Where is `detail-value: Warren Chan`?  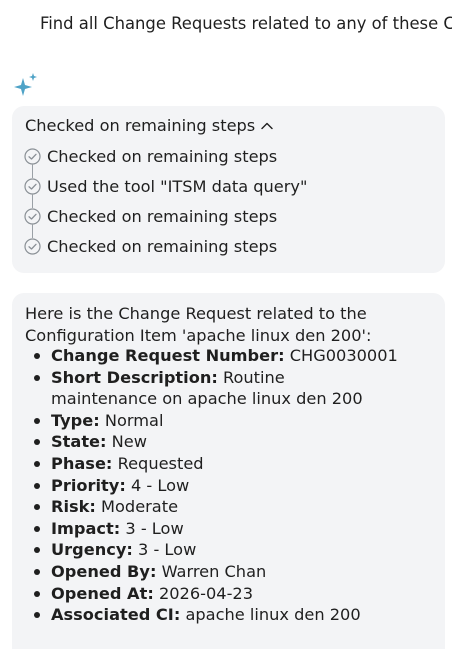 detail-value: Warren Chan is located at coordinates (214, 571).